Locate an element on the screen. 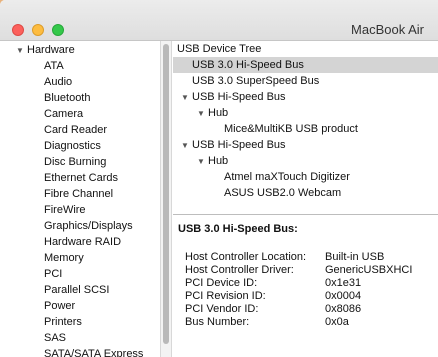  sidebar-item-memory: Memory is located at coordinates (64, 258).